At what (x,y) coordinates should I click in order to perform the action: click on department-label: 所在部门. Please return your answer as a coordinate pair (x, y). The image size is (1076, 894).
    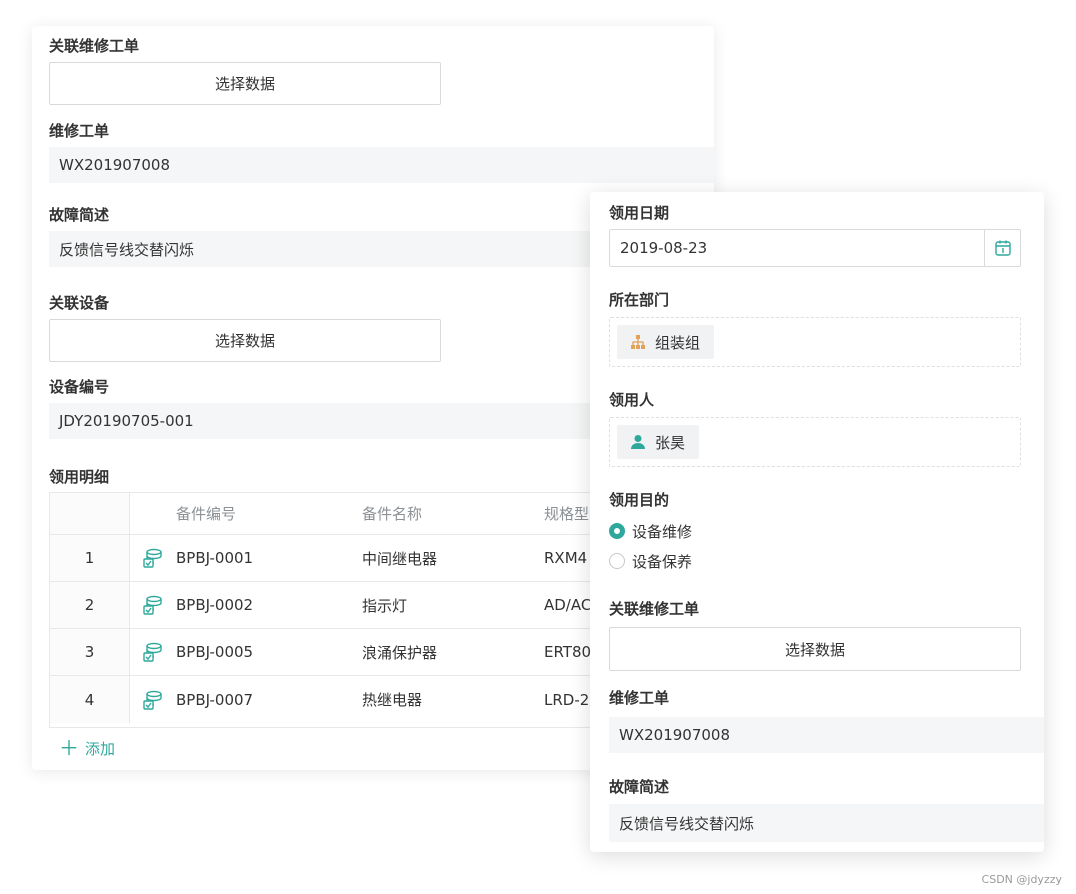
    Looking at the image, I should click on (639, 300).